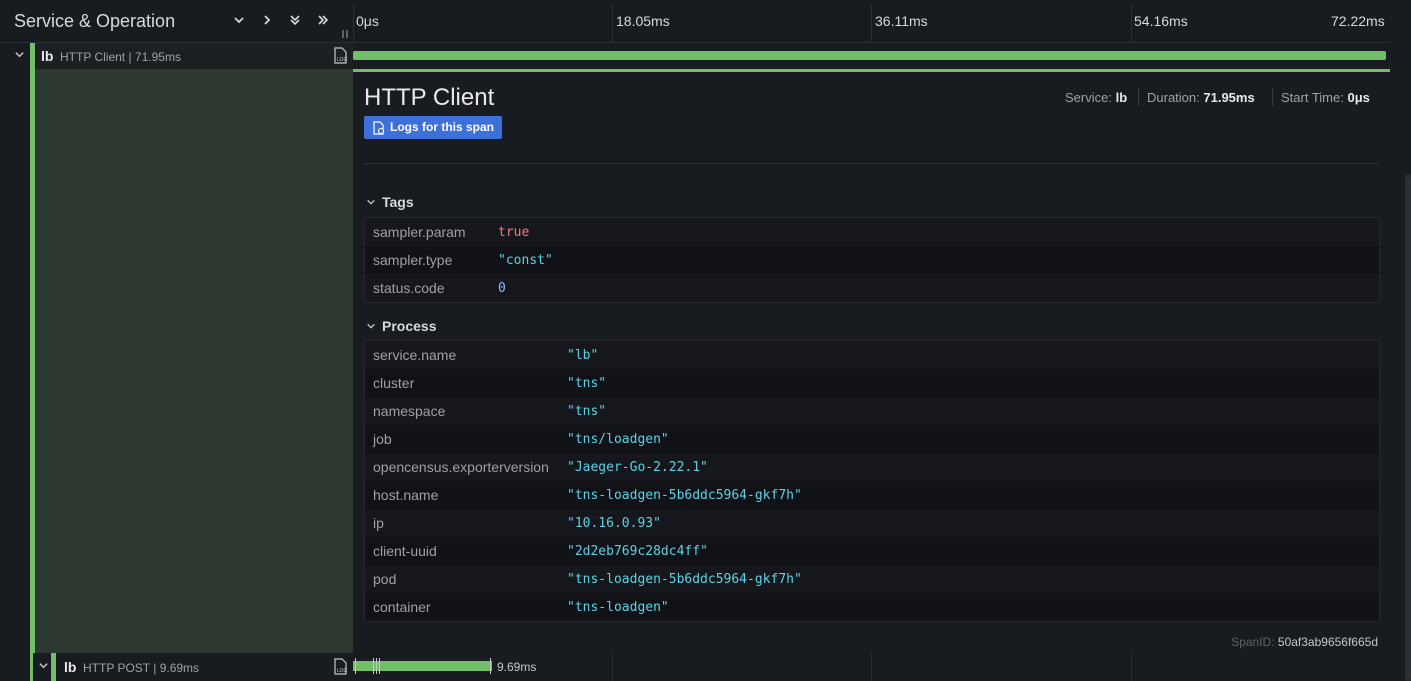  What do you see at coordinates (378, 523) in the screenshot?
I see `process-key: ip` at bounding box center [378, 523].